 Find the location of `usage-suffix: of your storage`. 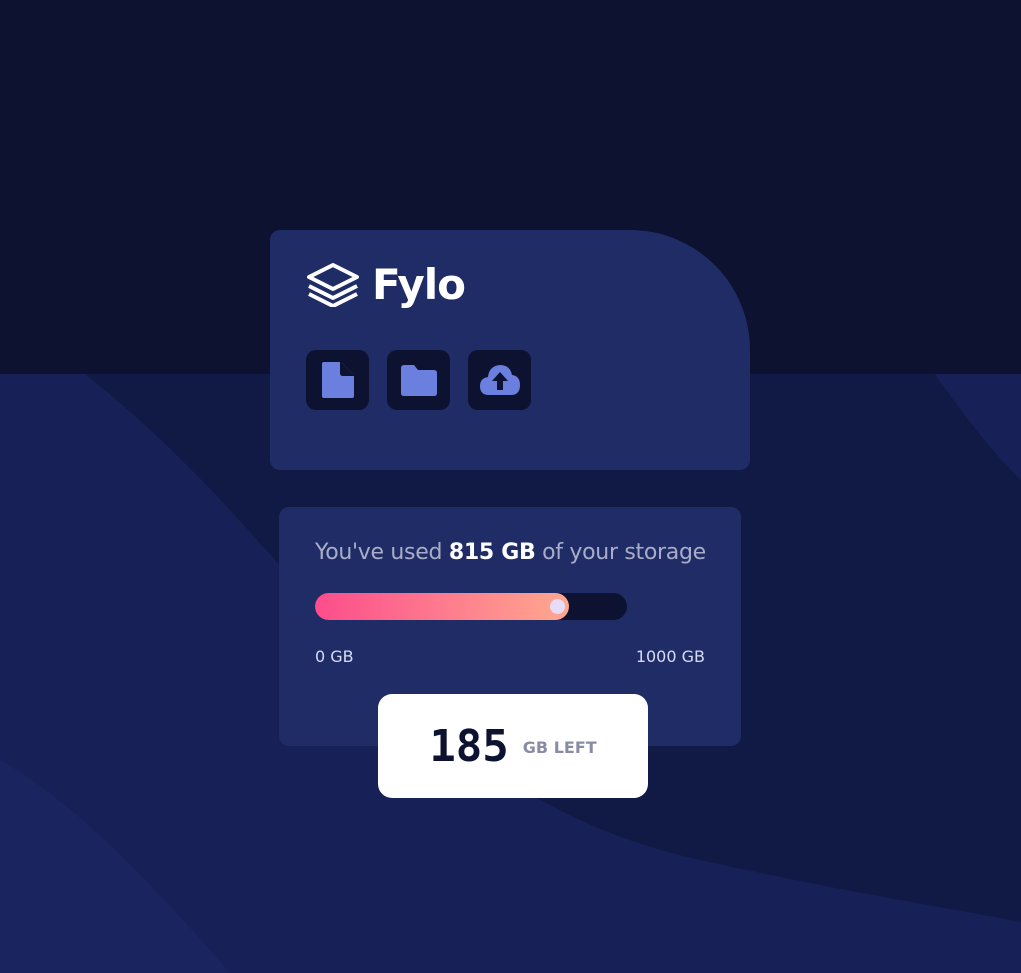

usage-suffix: of your storage is located at coordinates (620, 552).